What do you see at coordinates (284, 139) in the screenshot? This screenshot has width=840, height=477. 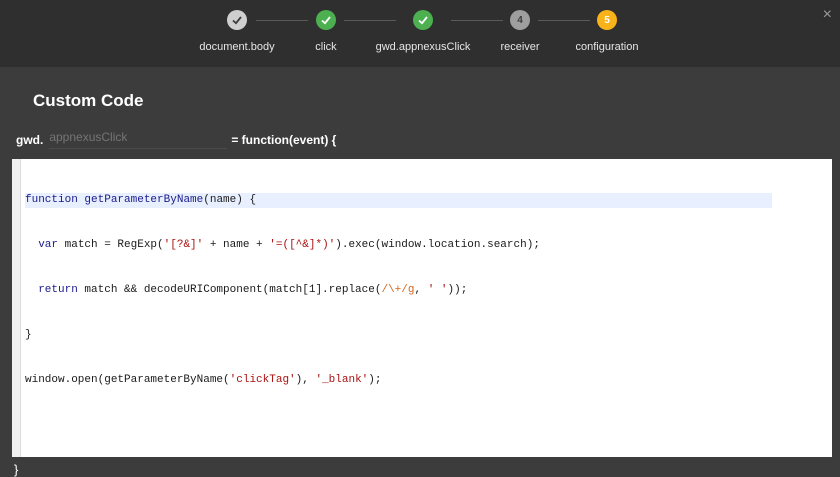 I see `signature-suffix: = function(event) {` at bounding box center [284, 139].